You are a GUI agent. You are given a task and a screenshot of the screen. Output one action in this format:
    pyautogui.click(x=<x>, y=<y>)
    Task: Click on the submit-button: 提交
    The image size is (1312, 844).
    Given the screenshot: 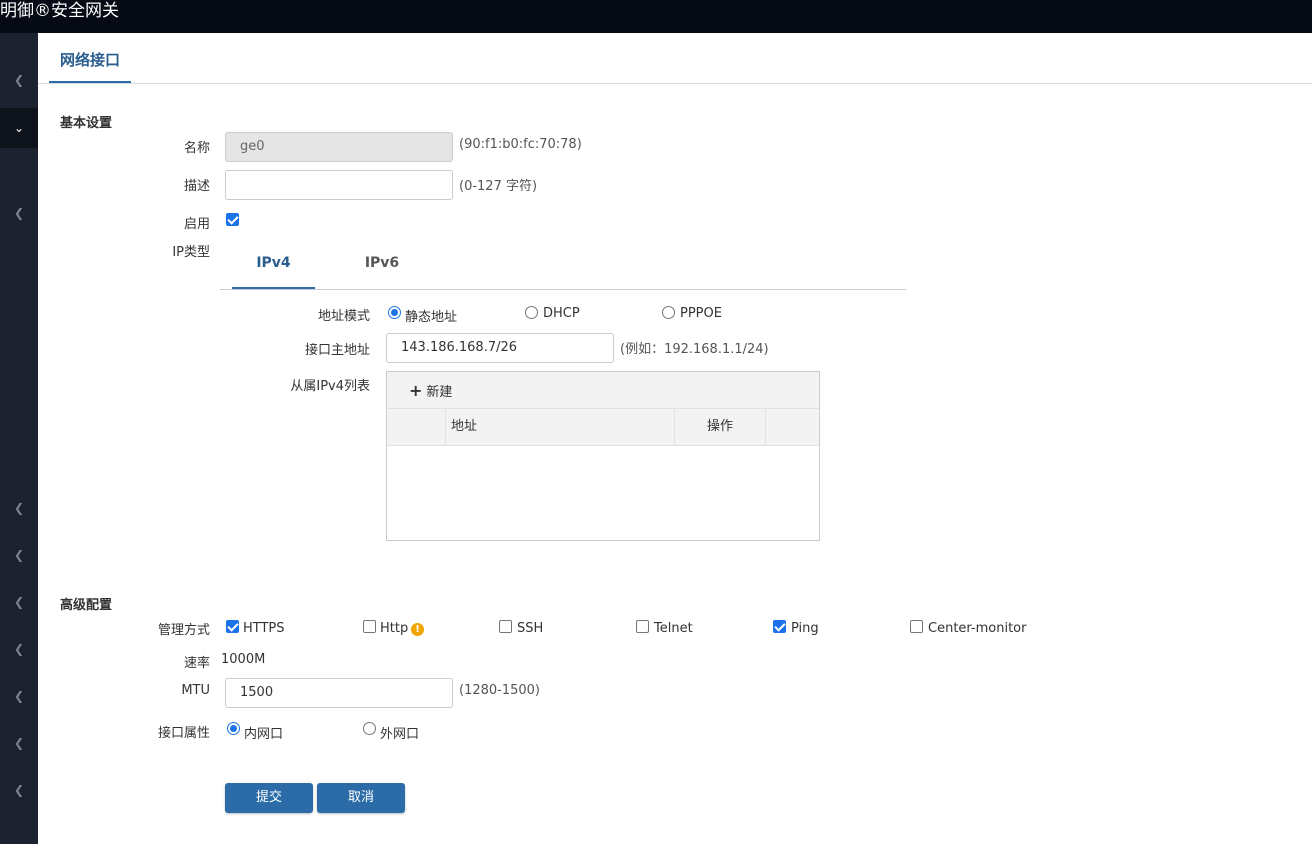 What is the action you would take?
    pyautogui.click(x=269, y=798)
    